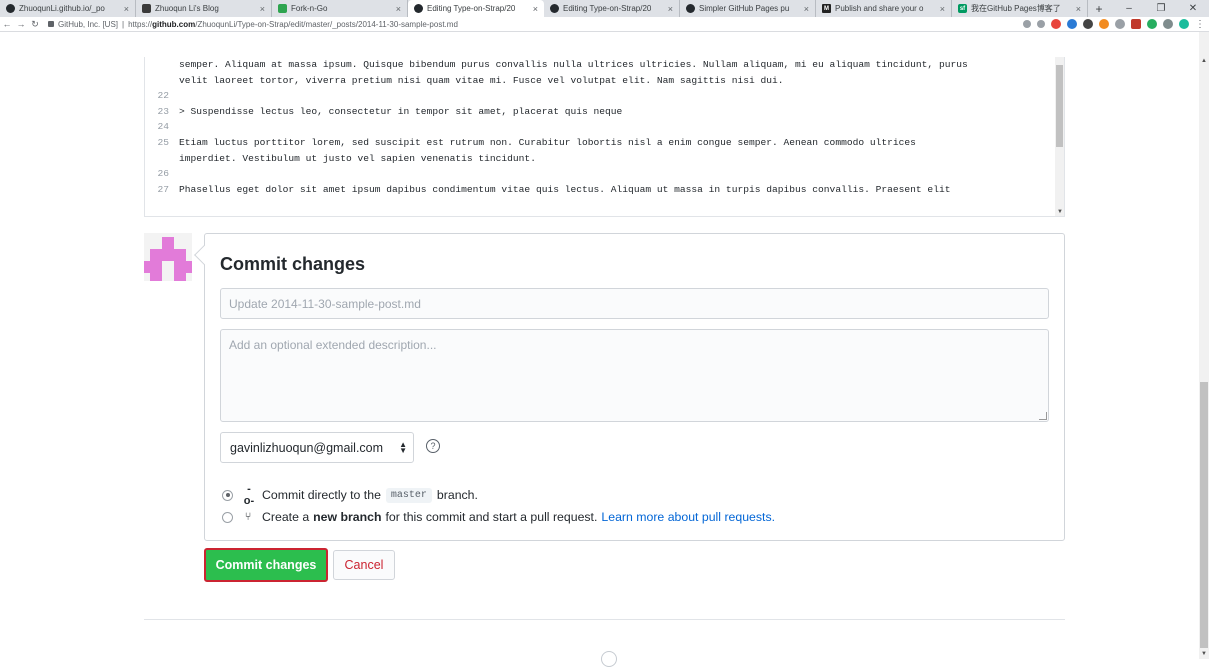 This screenshot has width=1209, height=667. Describe the element at coordinates (1193, 8) in the screenshot. I see `close-window-icon: ✕` at that location.